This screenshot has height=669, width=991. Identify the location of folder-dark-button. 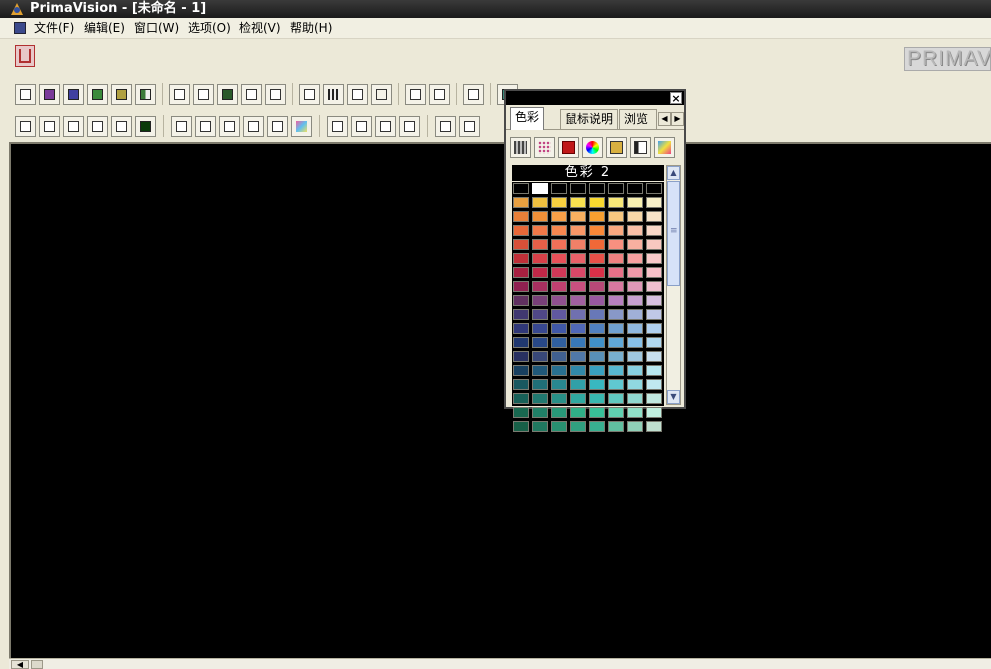
(227, 94).